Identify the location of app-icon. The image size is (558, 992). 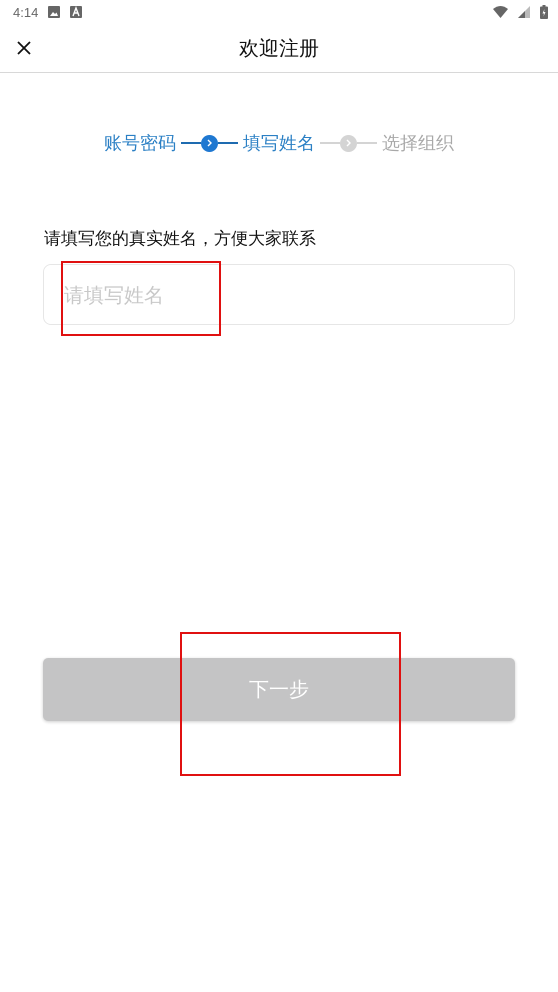
(76, 12).